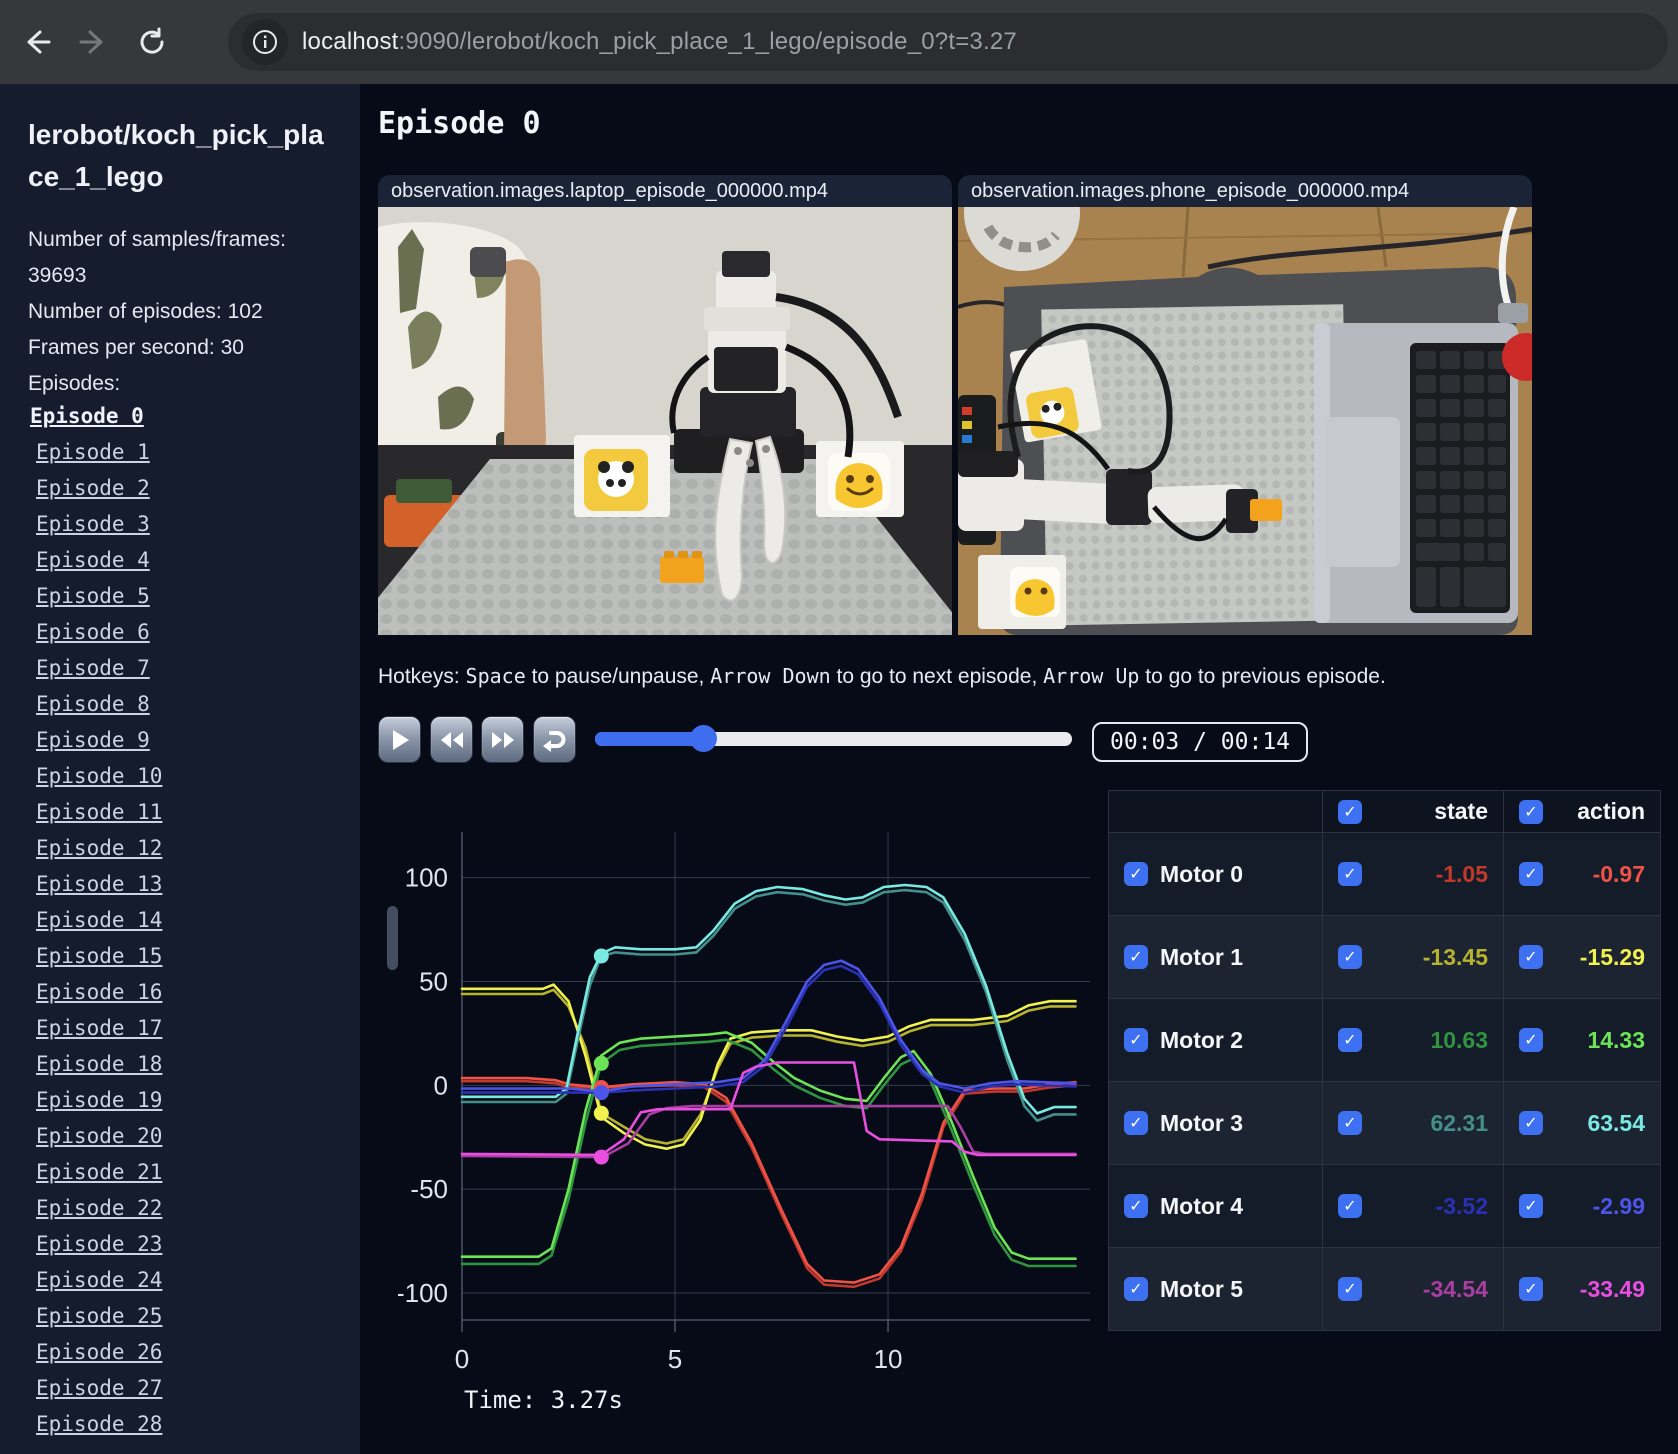 The image size is (1678, 1454). What do you see at coordinates (99, 848) in the screenshot?
I see `episode-link: Episode 12` at bounding box center [99, 848].